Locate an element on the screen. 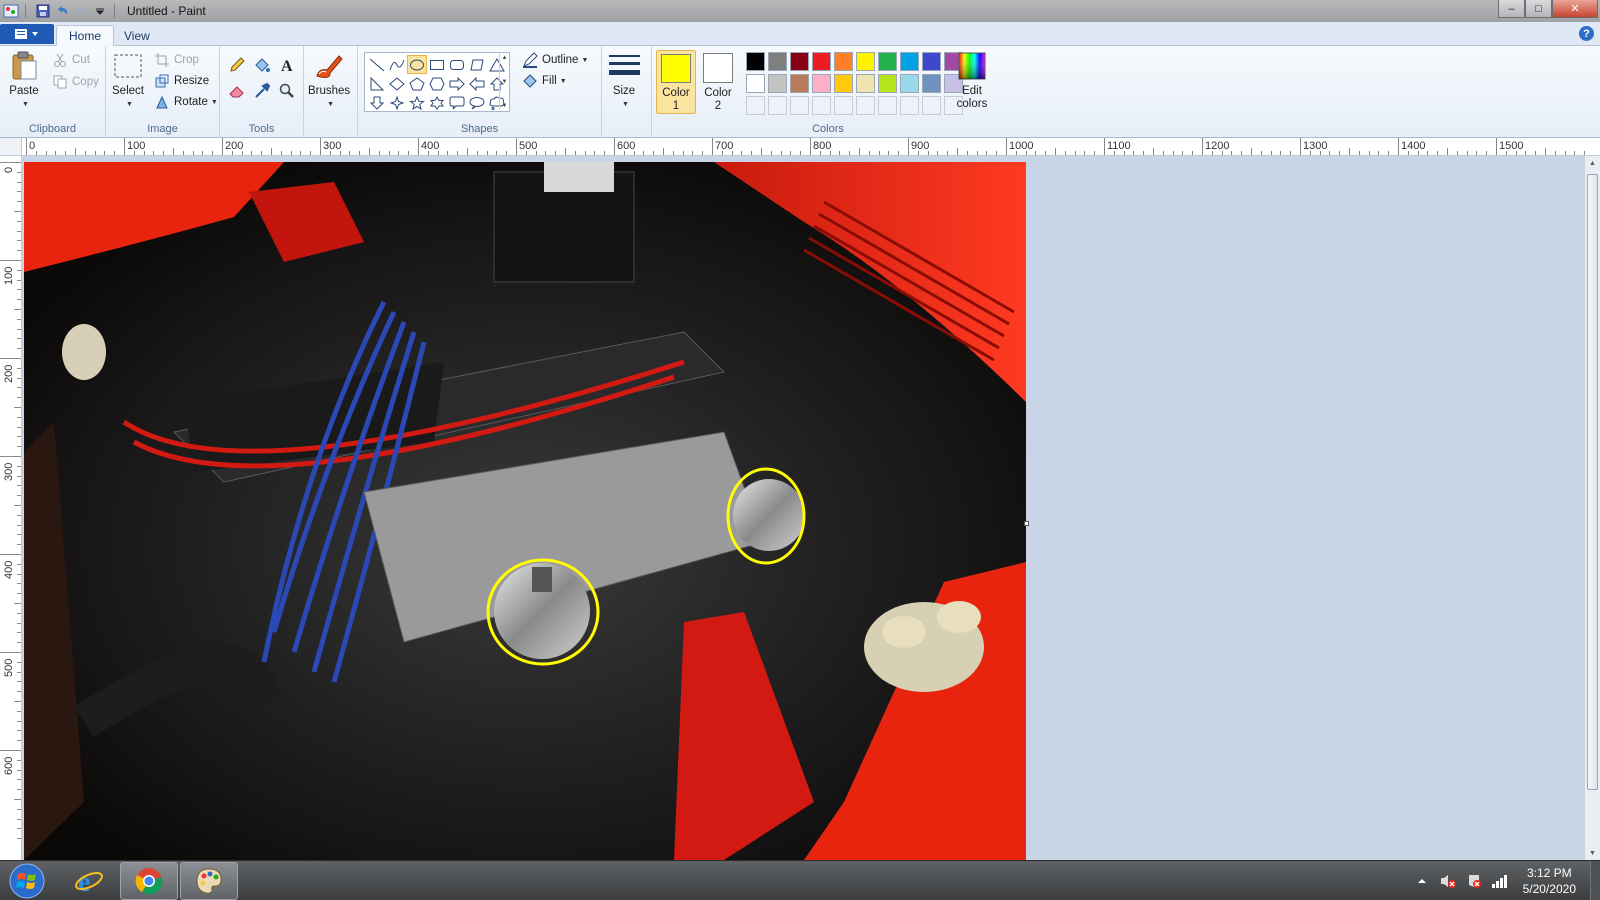  network-signal-icon is located at coordinates (1500, 881).